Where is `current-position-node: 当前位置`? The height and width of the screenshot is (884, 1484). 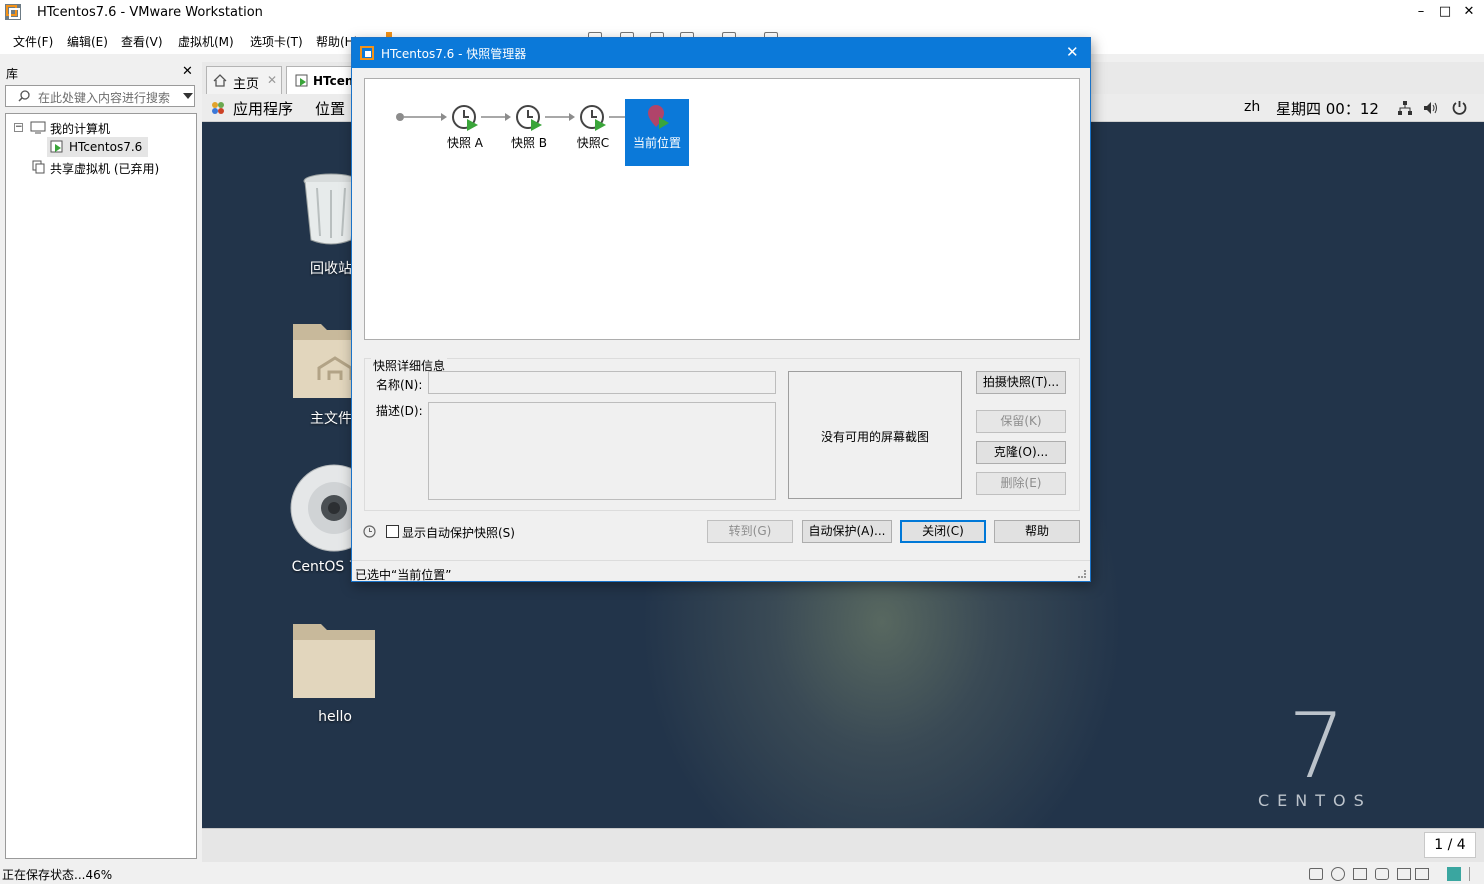 current-position-node: 当前位置 is located at coordinates (657, 132).